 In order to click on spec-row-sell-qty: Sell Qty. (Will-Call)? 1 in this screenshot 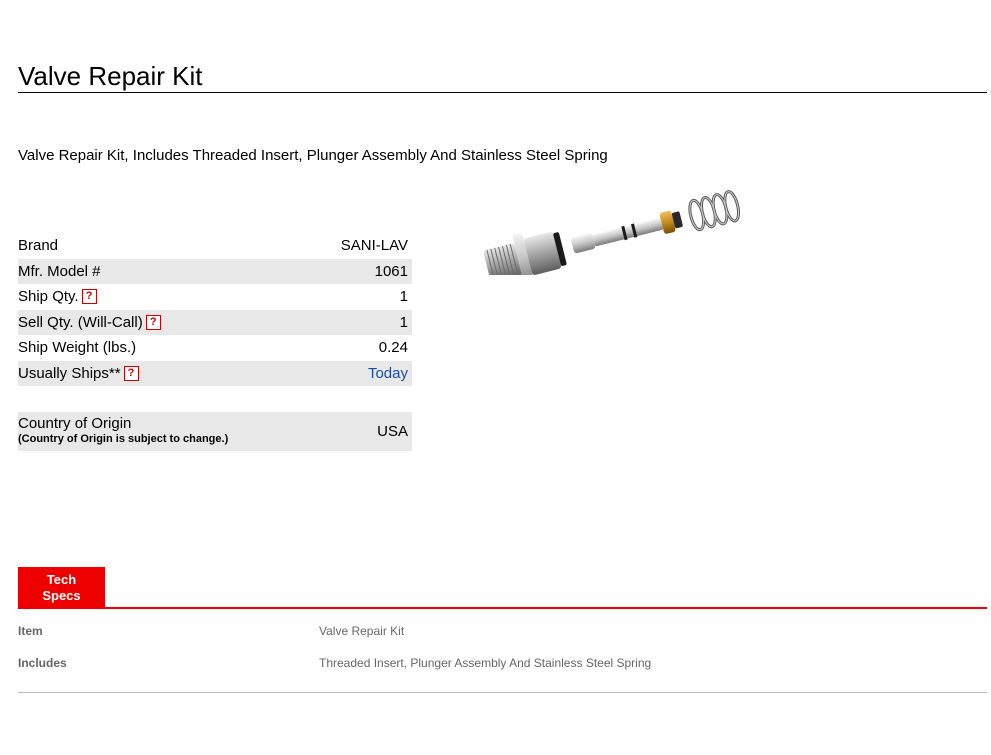, I will do `click(215, 322)`.